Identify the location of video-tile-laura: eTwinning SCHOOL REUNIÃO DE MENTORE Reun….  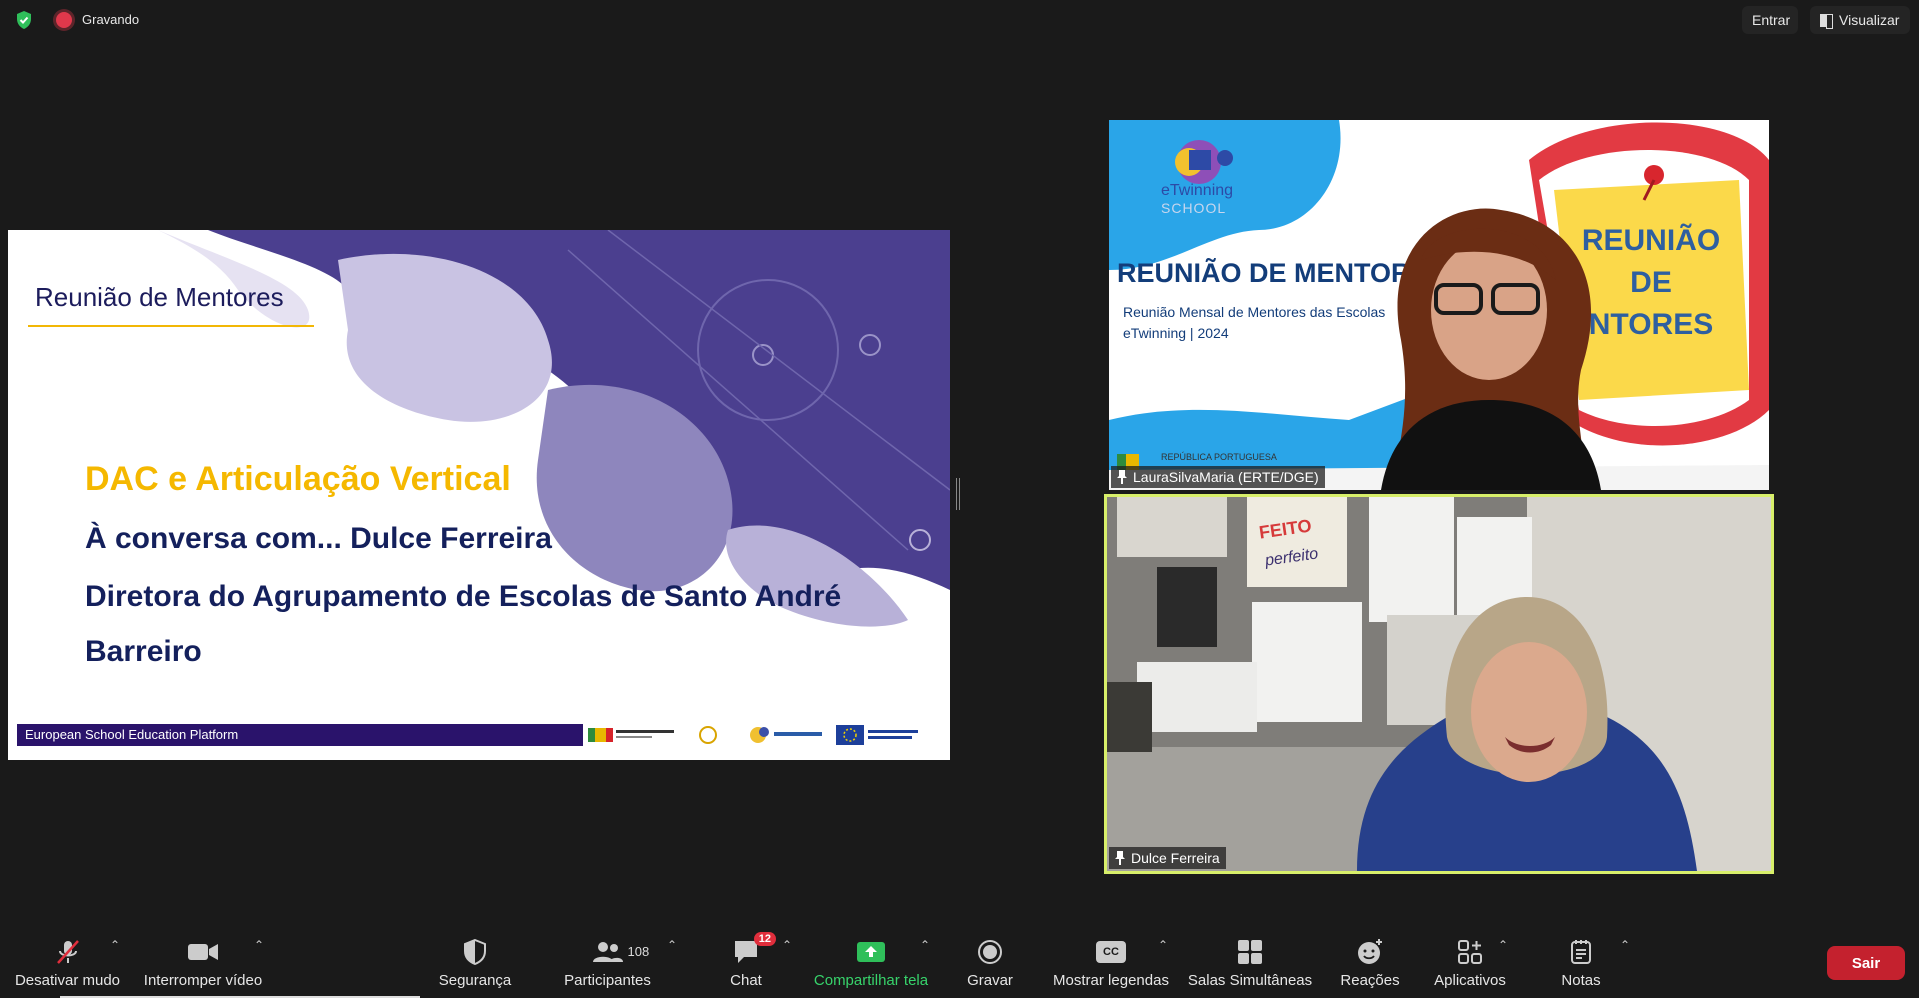
(1439, 305).